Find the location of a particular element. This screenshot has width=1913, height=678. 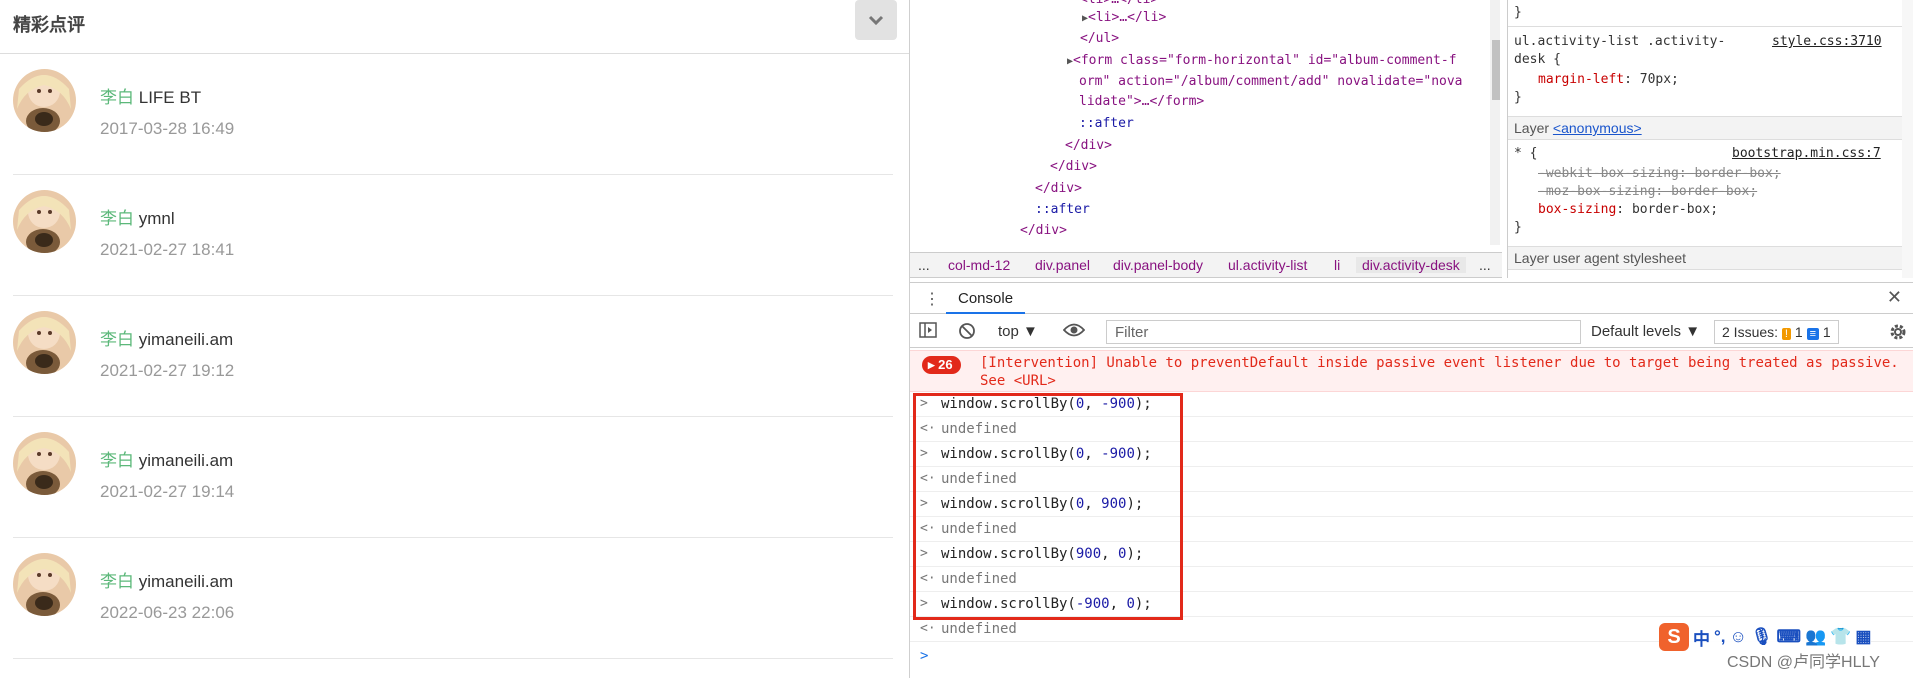

comment-item: 李白 yimaneili.am 2022-06-23 22:06 is located at coordinates (453, 598).